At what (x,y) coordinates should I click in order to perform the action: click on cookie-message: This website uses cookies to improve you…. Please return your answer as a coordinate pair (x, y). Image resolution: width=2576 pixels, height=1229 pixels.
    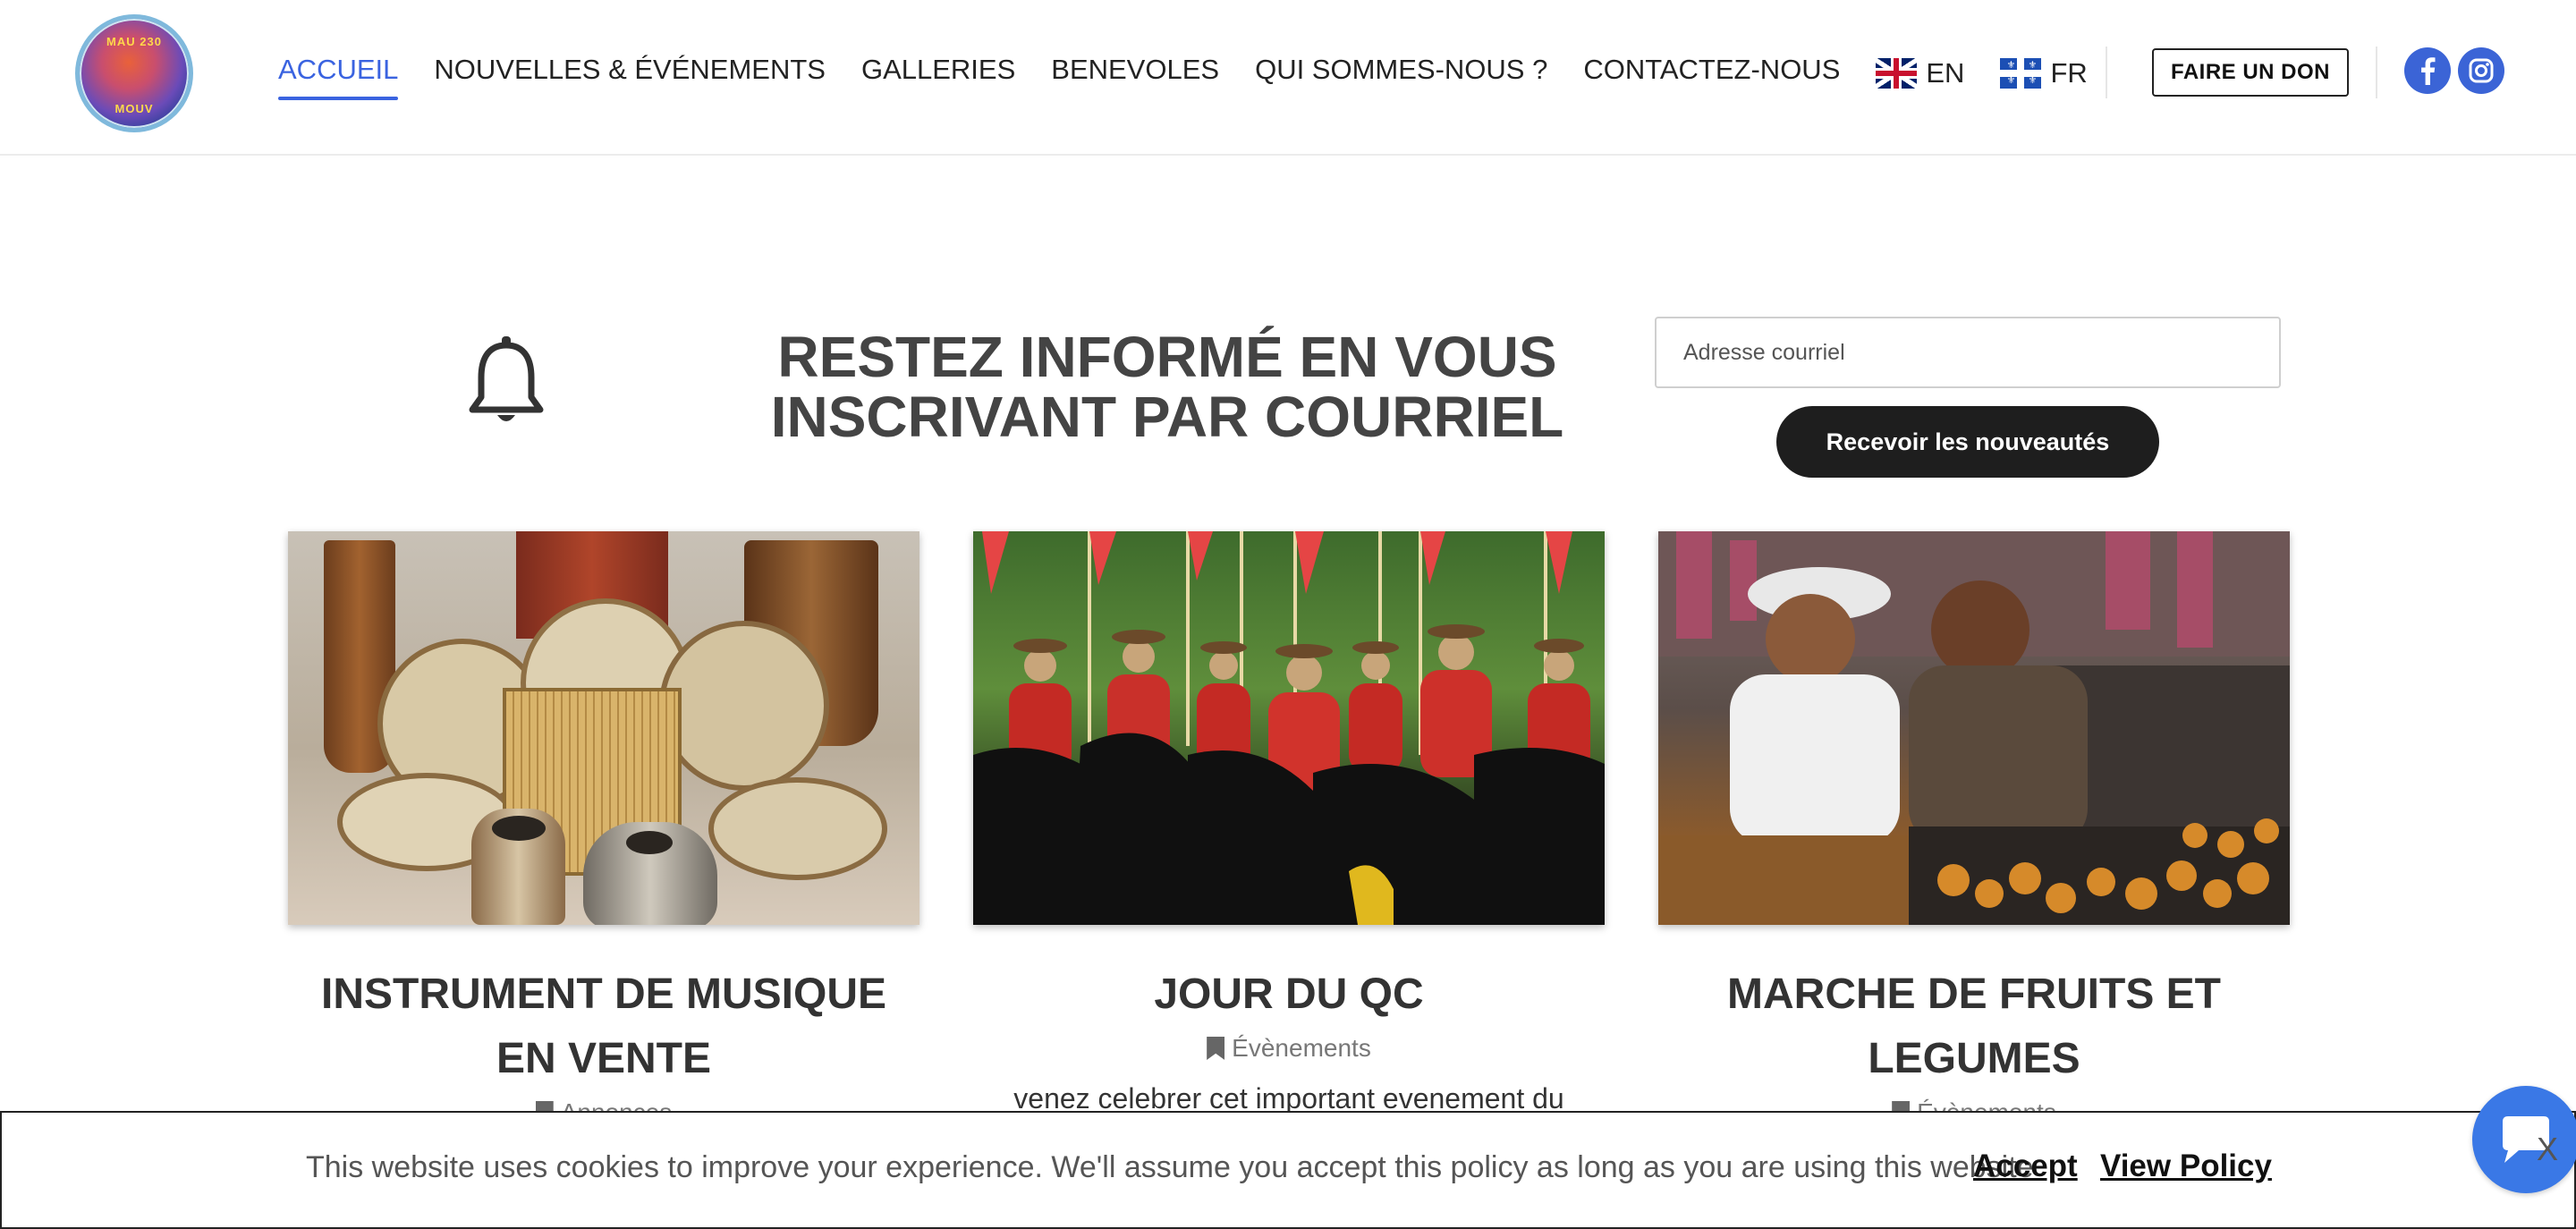
    Looking at the image, I should click on (1170, 1167).